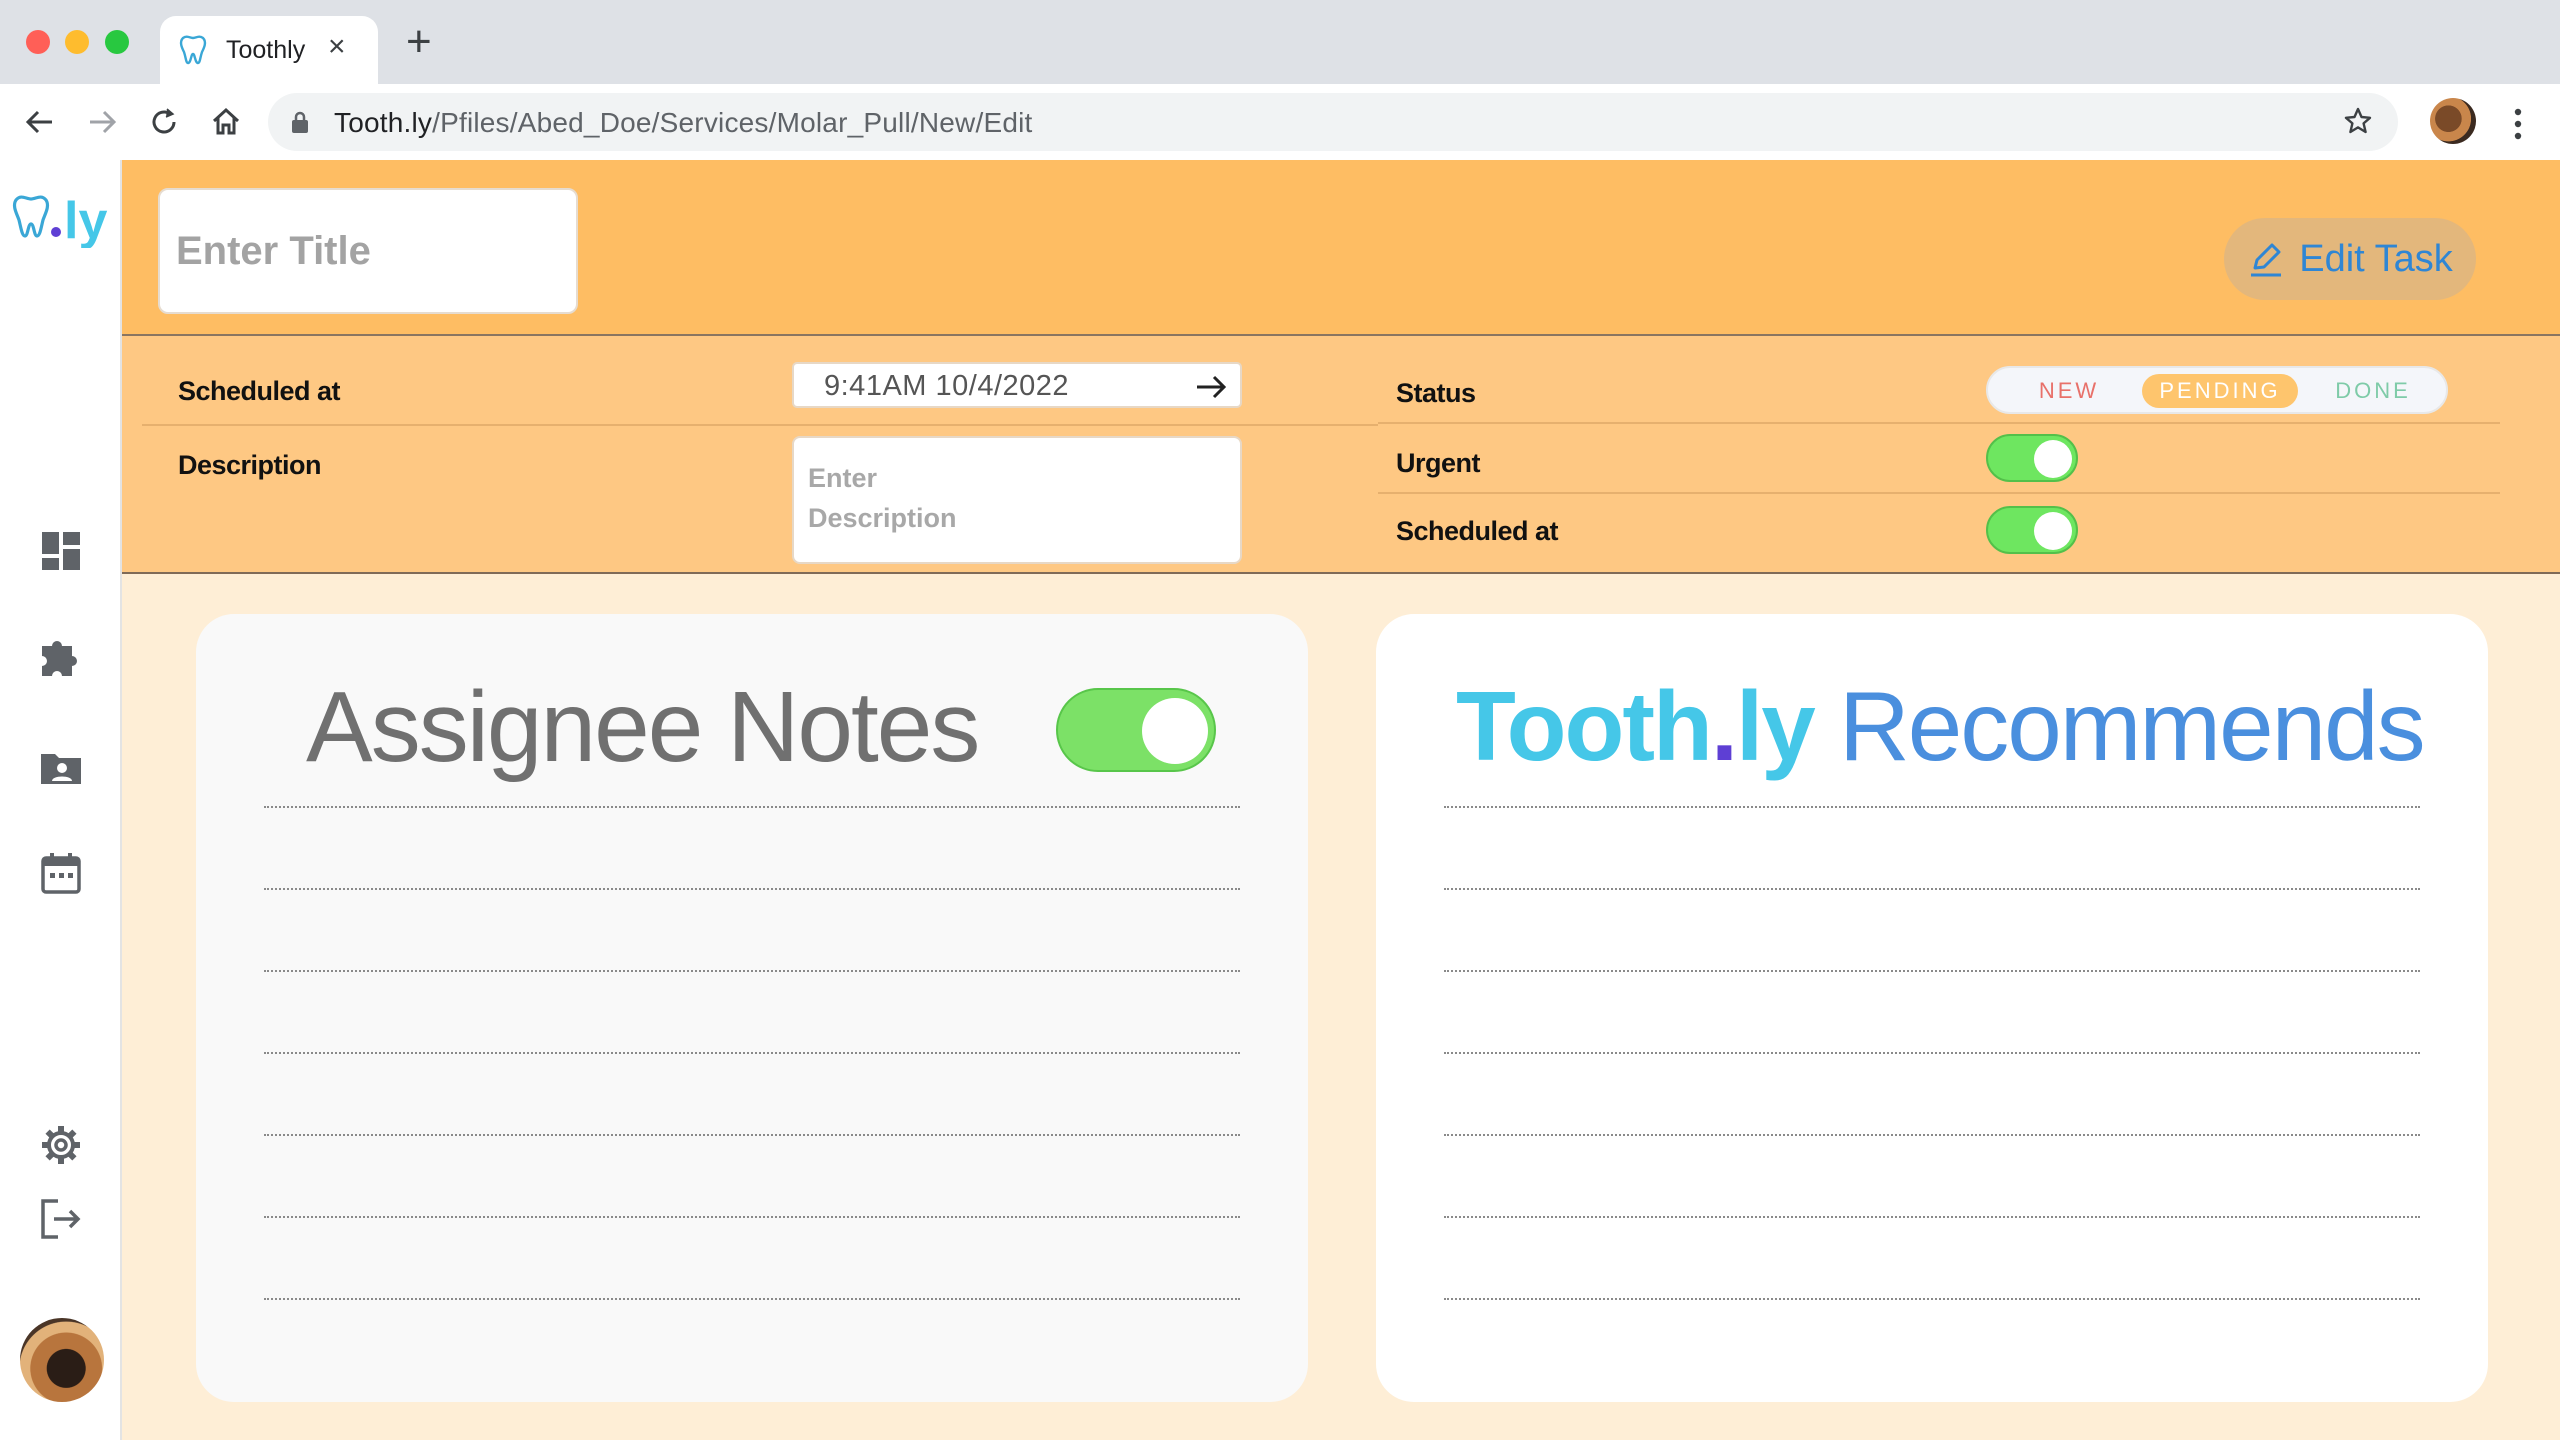  I want to click on app-sidebar: ly, so click(61, 800).